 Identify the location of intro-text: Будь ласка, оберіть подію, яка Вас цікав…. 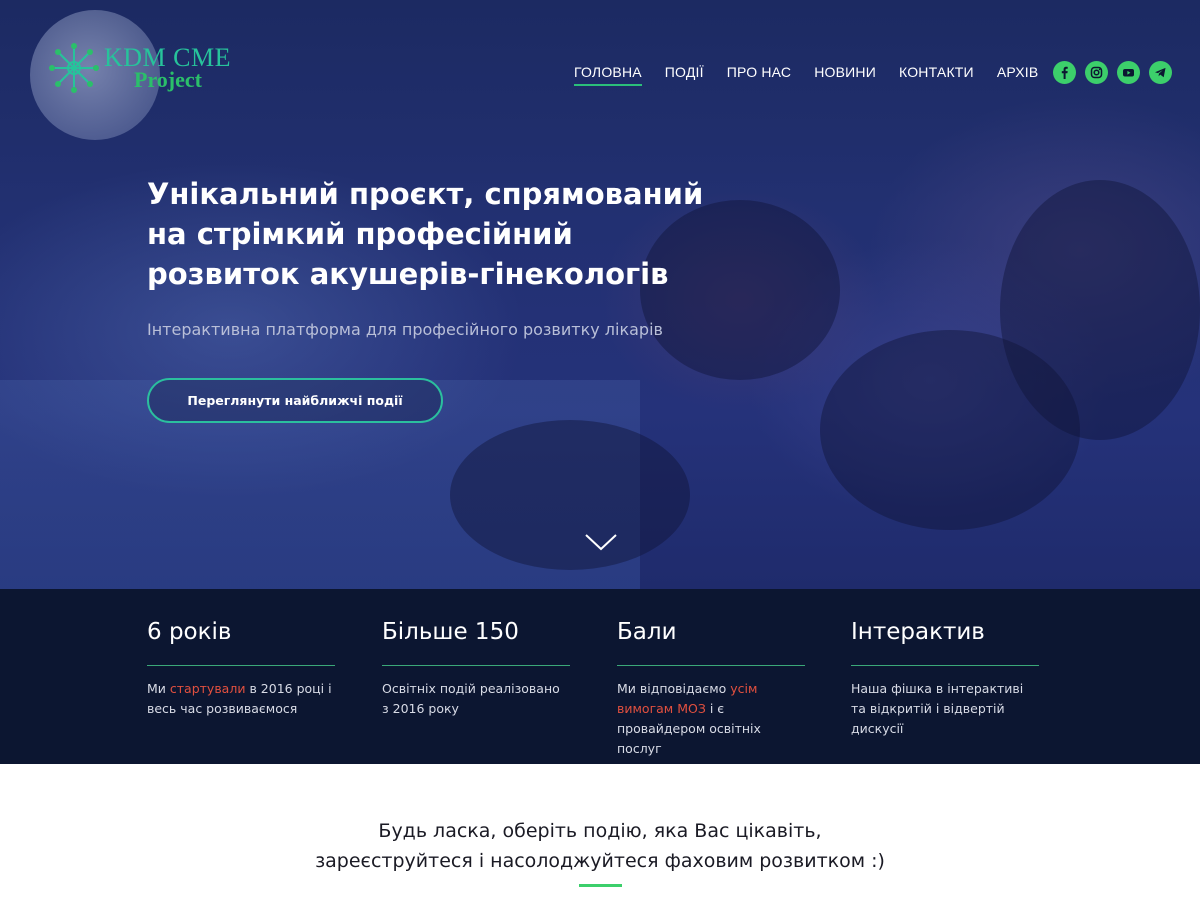
(600, 846).